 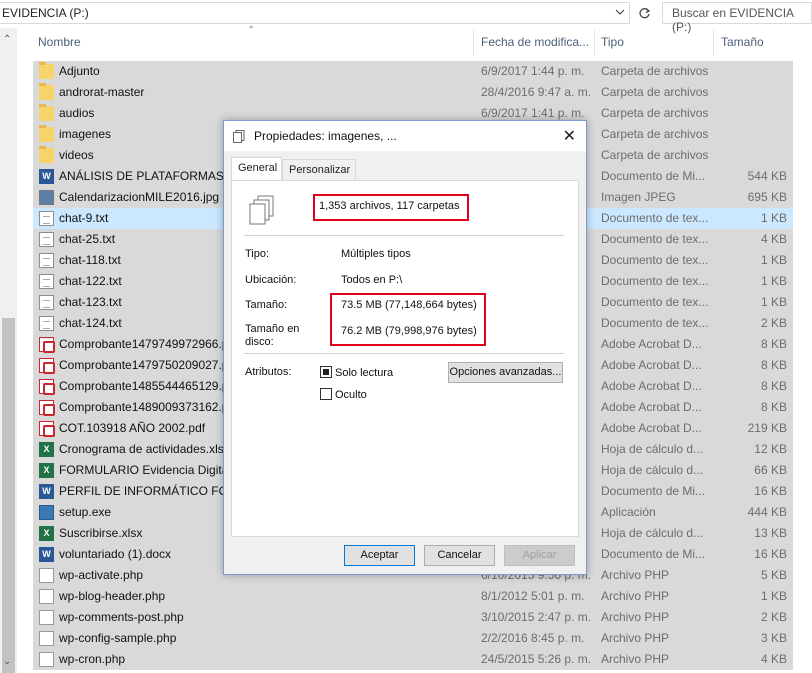 What do you see at coordinates (259, 342) in the screenshot?
I see `tamano-disco-label-2: disco:` at bounding box center [259, 342].